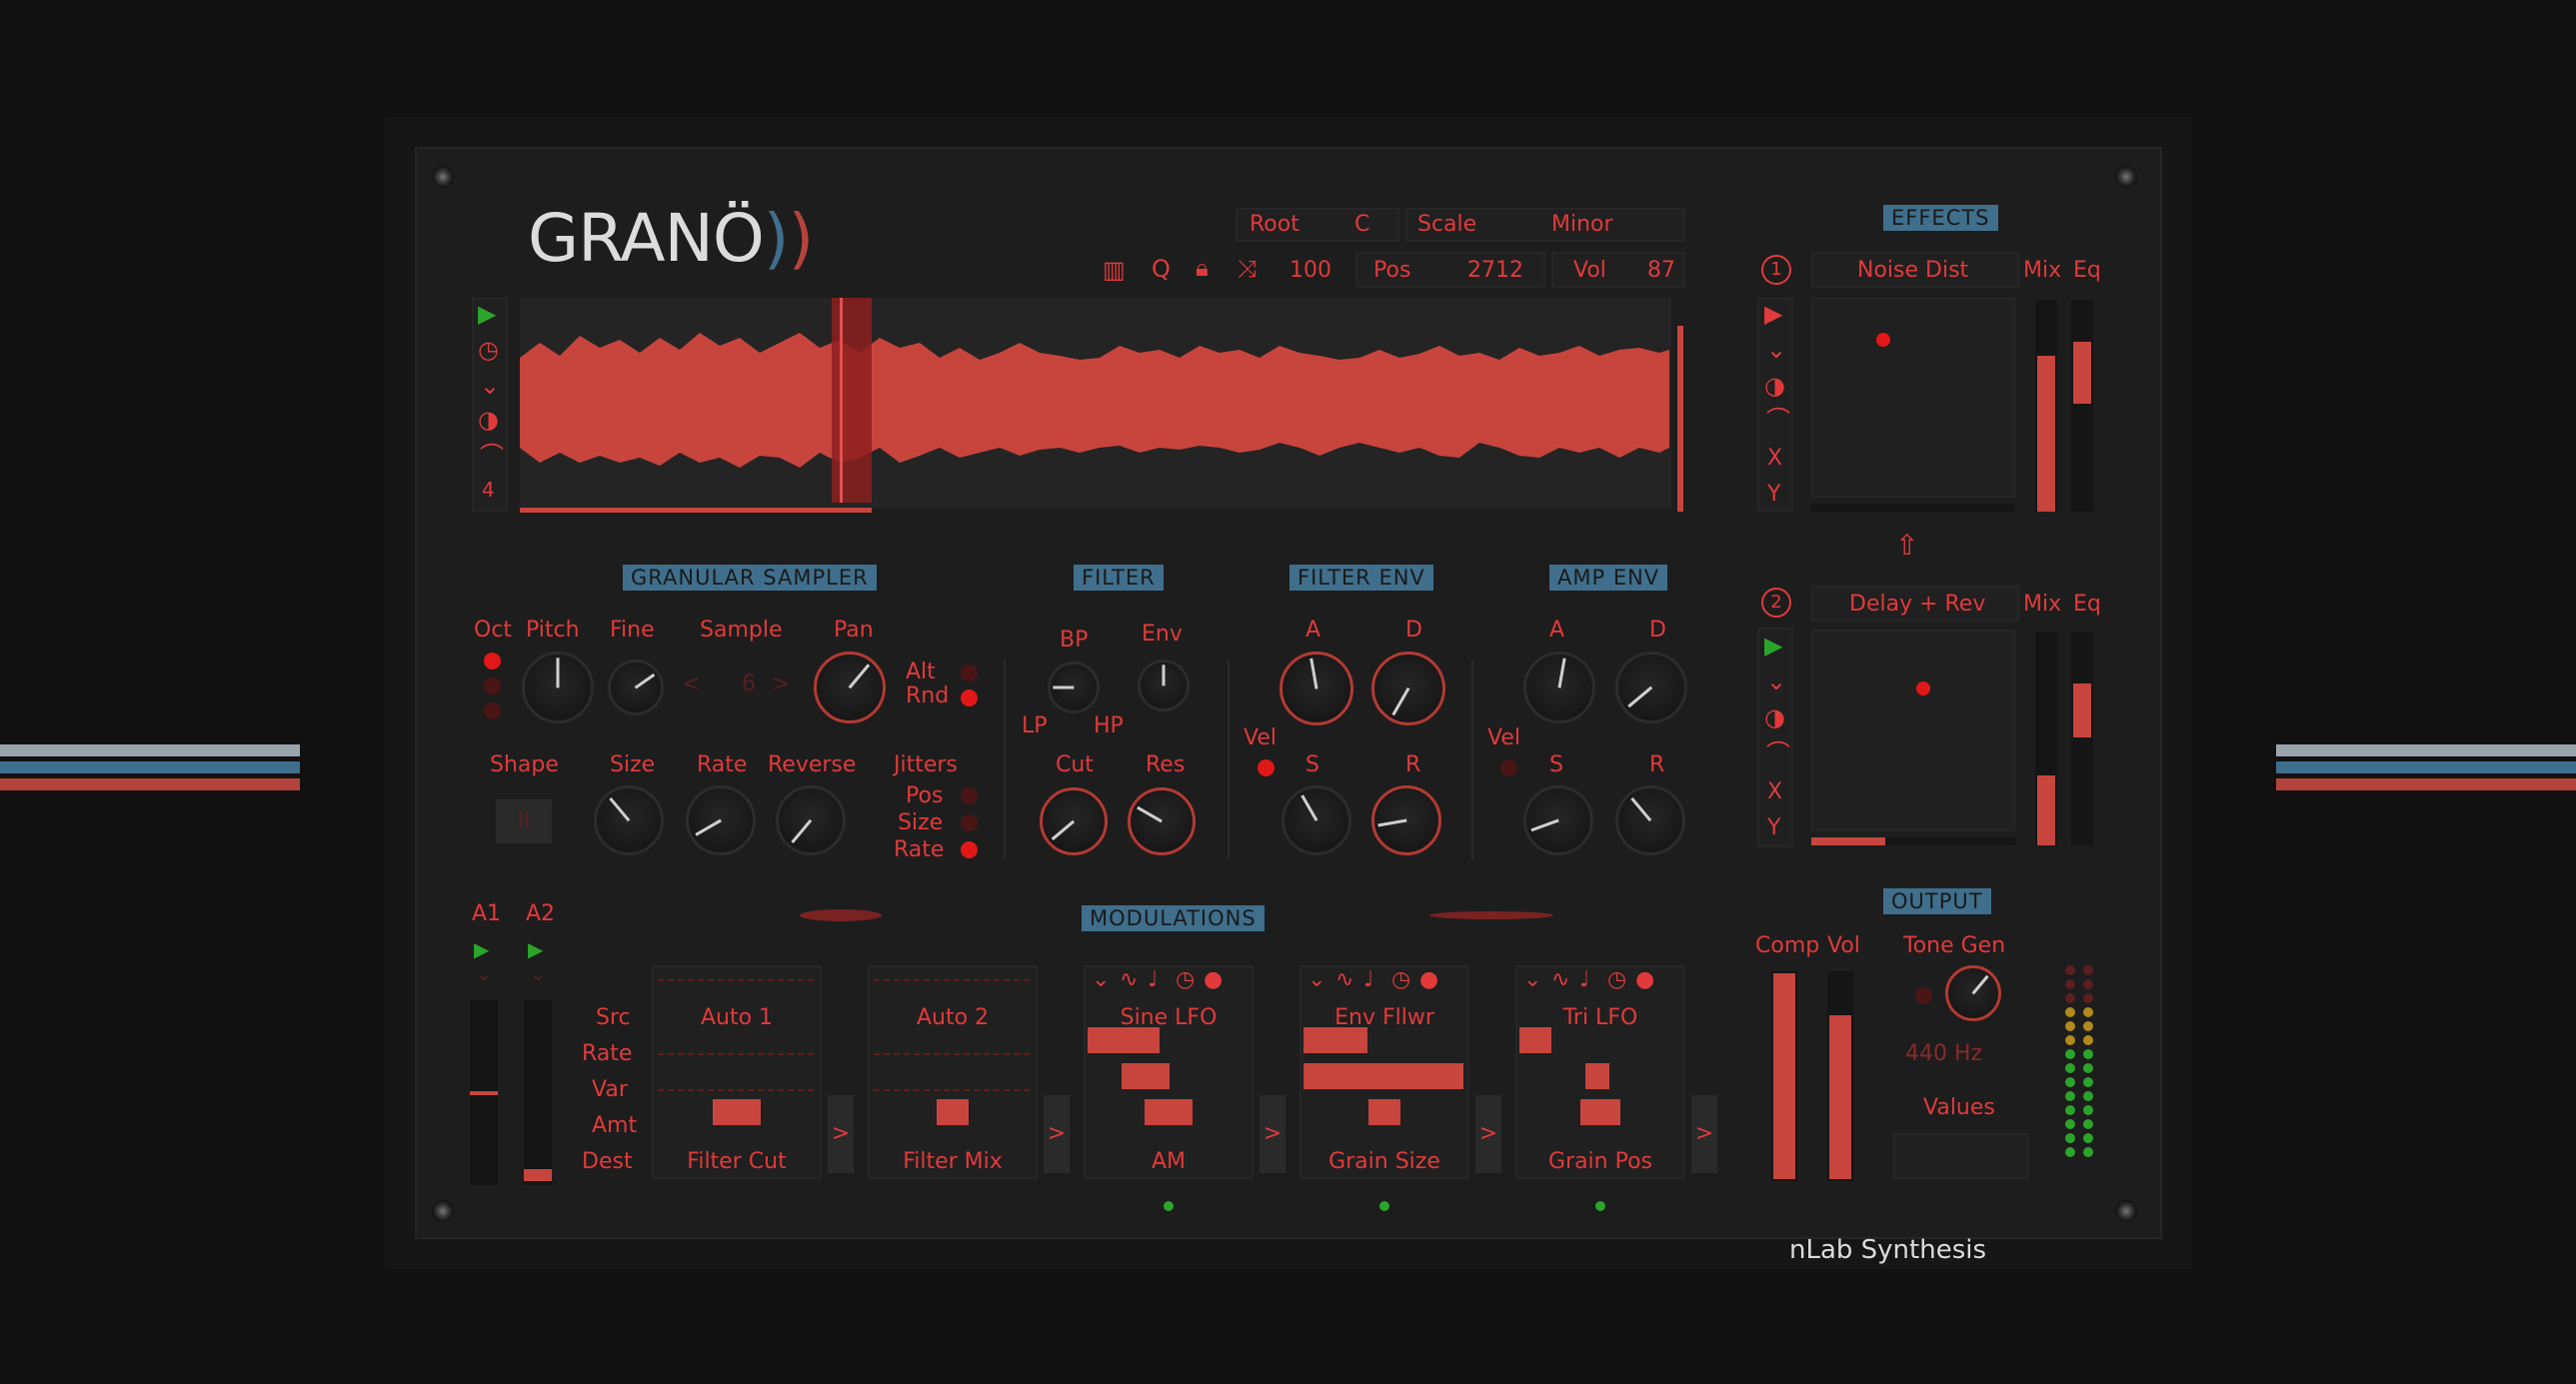 The image size is (2576, 1384). Describe the element at coordinates (1074, 687) in the screenshot. I see `filter-mode-knob` at that location.